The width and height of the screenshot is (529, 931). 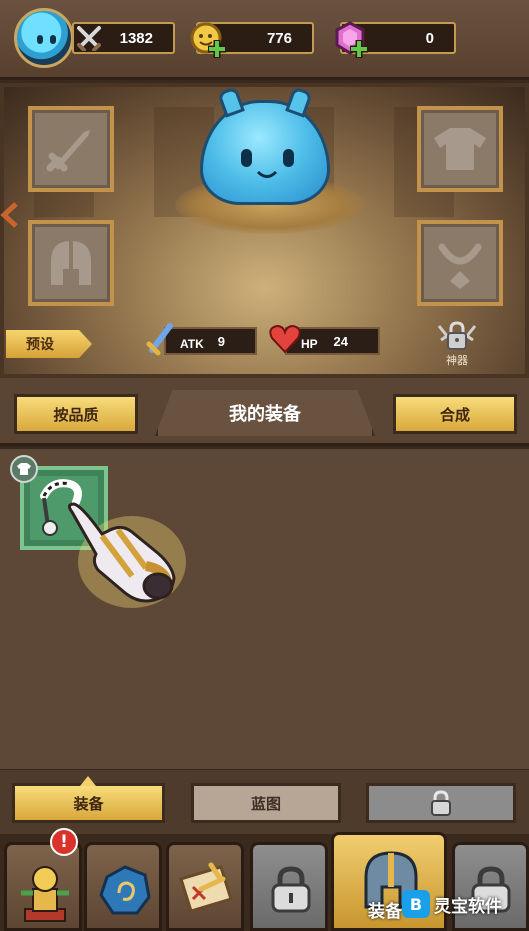 I want to click on sort-by-quality-button: 按品质, so click(x=76, y=414).